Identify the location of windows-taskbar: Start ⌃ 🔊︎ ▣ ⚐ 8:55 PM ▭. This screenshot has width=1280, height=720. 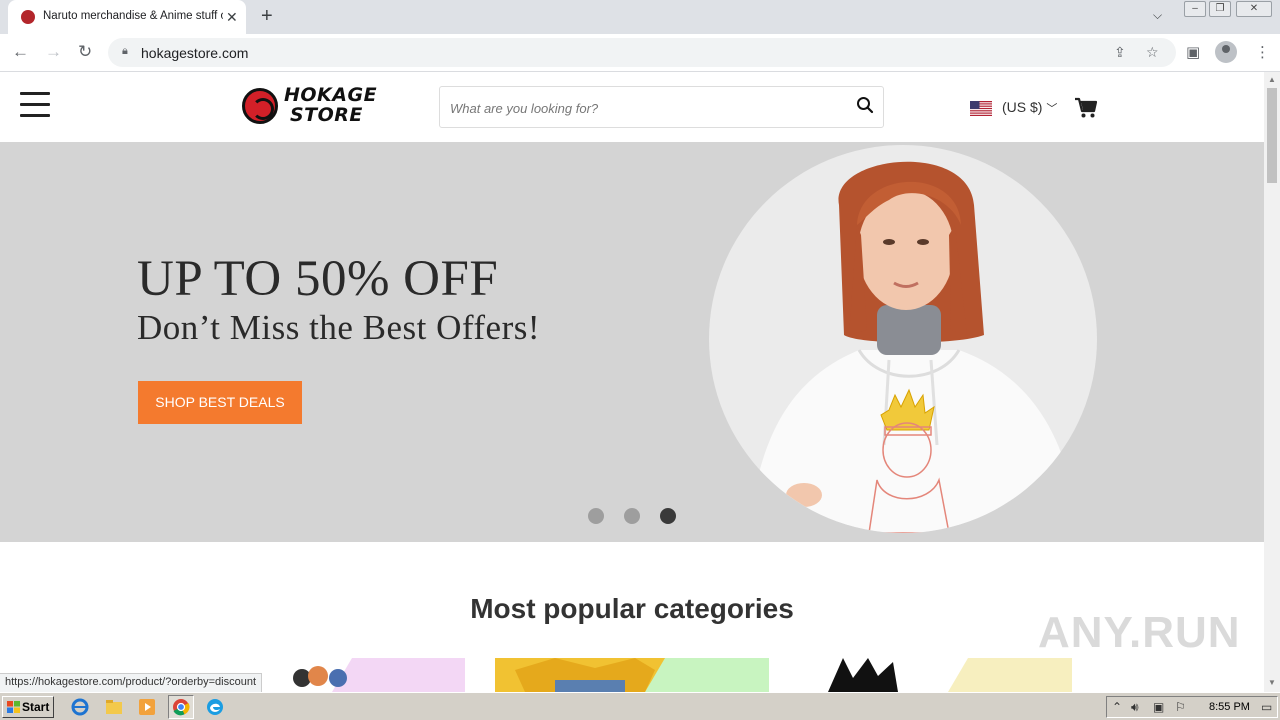
(640, 706).